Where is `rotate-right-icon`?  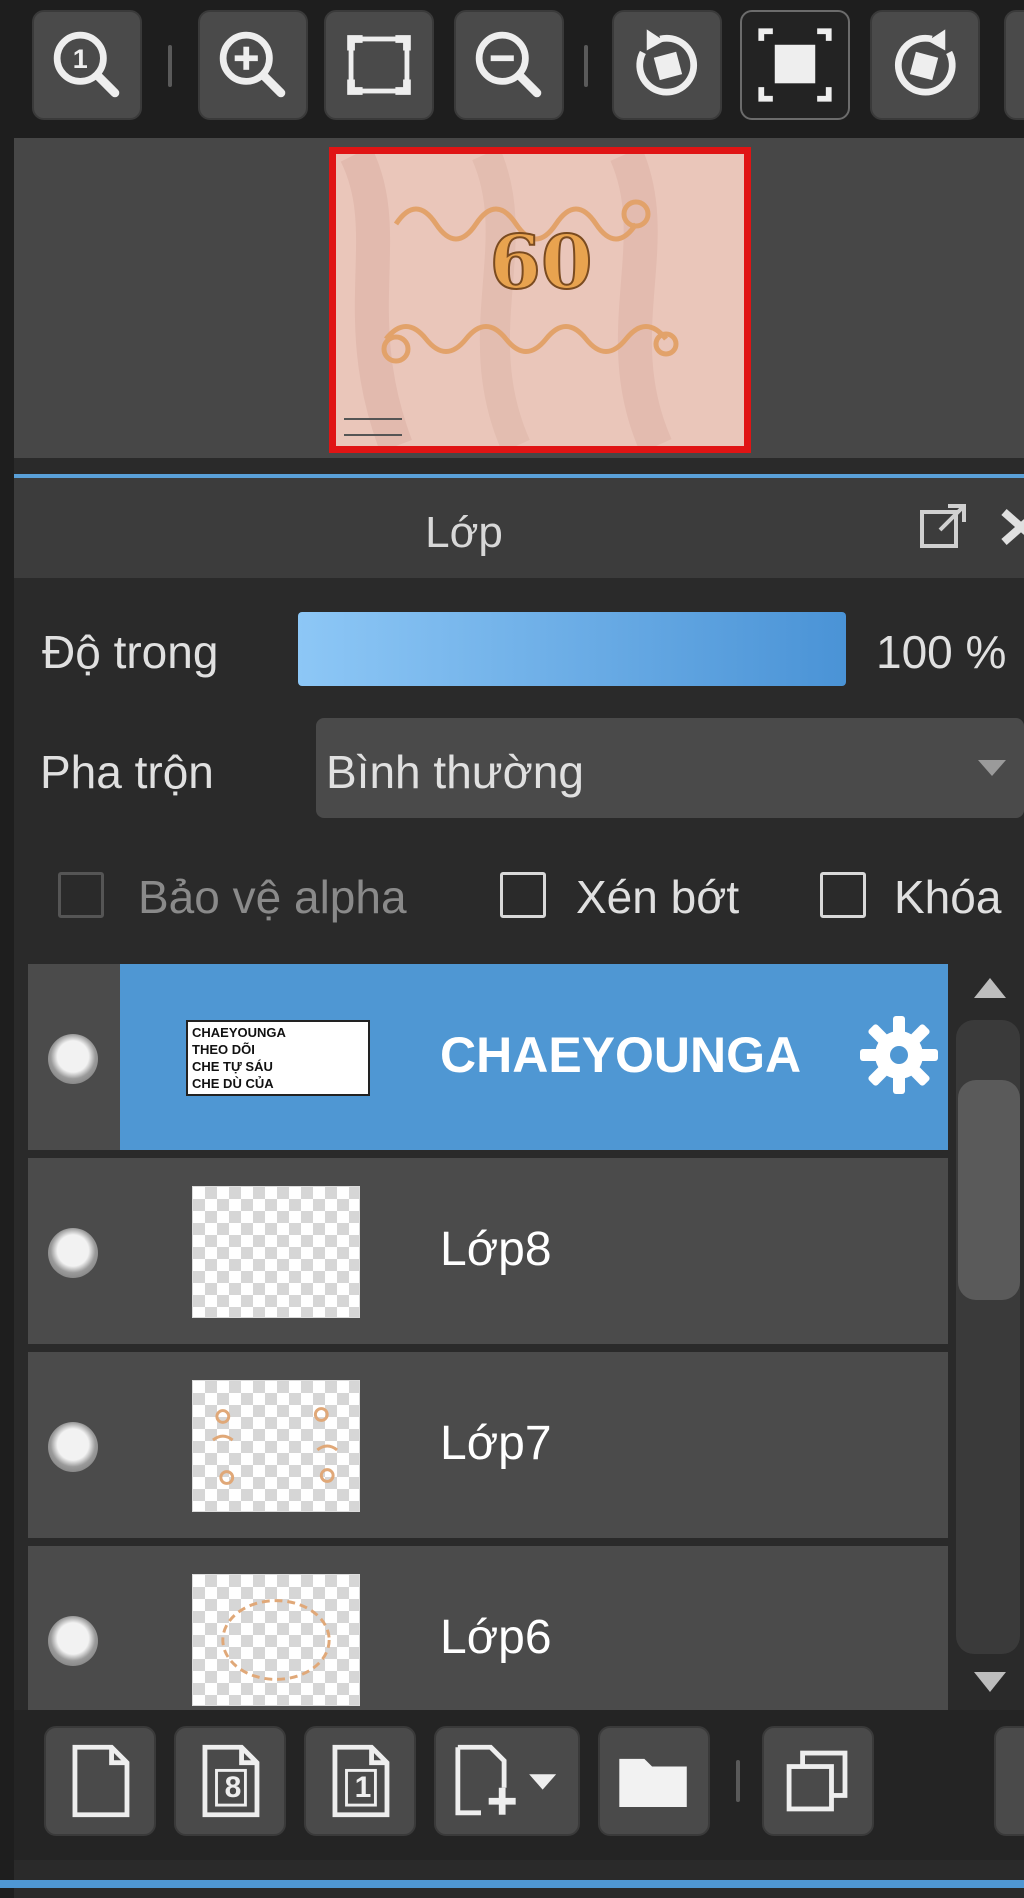
rotate-right-icon is located at coordinates (925, 62).